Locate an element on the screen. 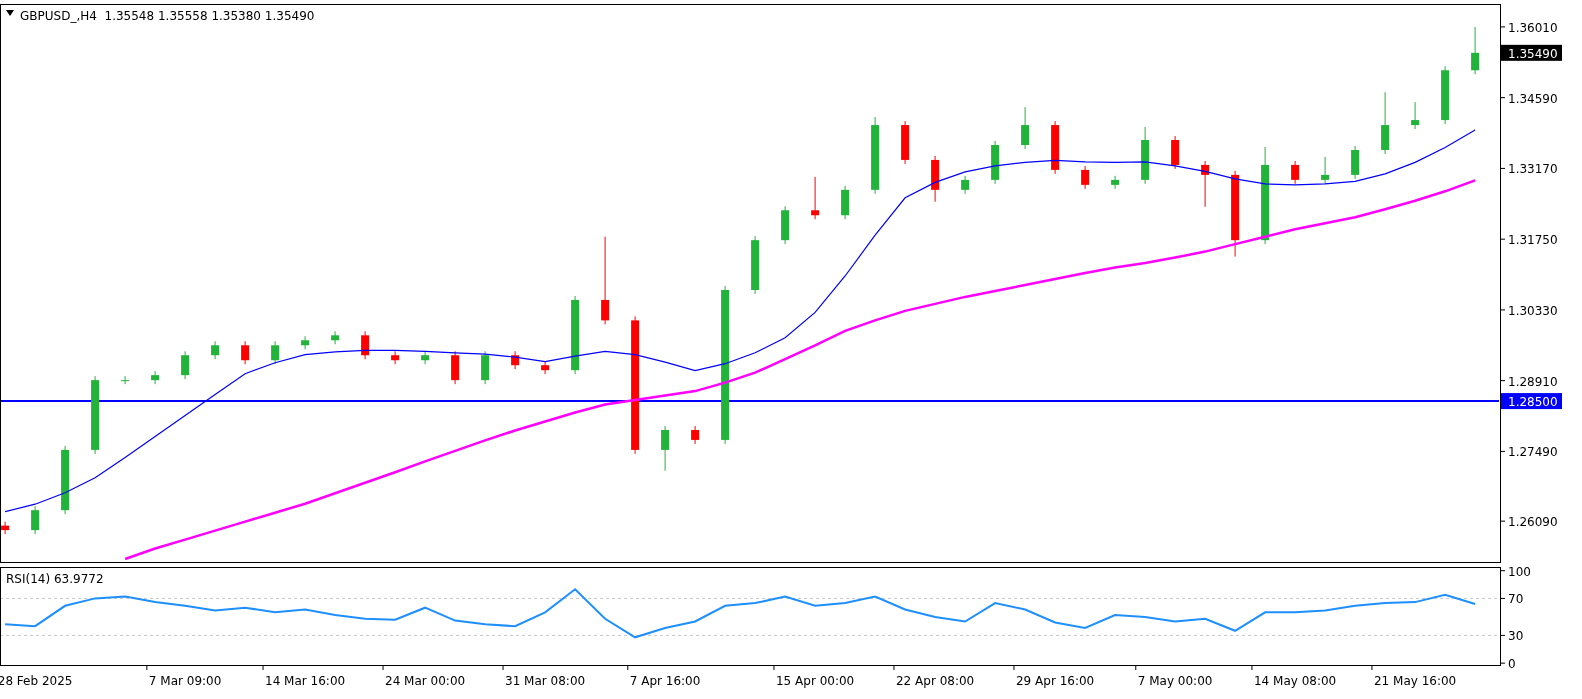  axis-label: 24 Mar 00:00 is located at coordinates (425, 681).